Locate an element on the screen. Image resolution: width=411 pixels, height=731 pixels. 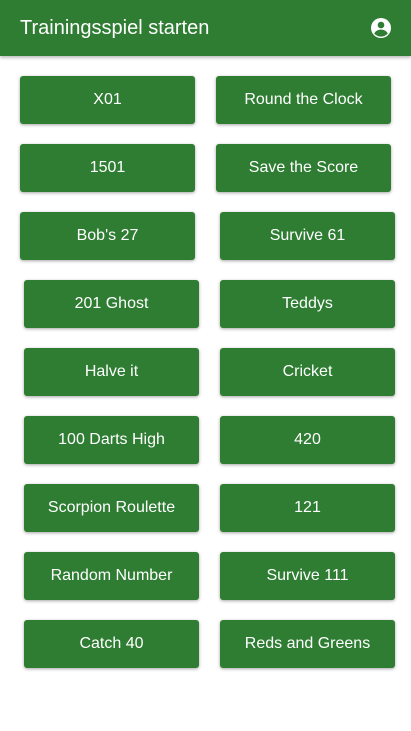
game-button-teddys: Teddys is located at coordinates (307, 304).